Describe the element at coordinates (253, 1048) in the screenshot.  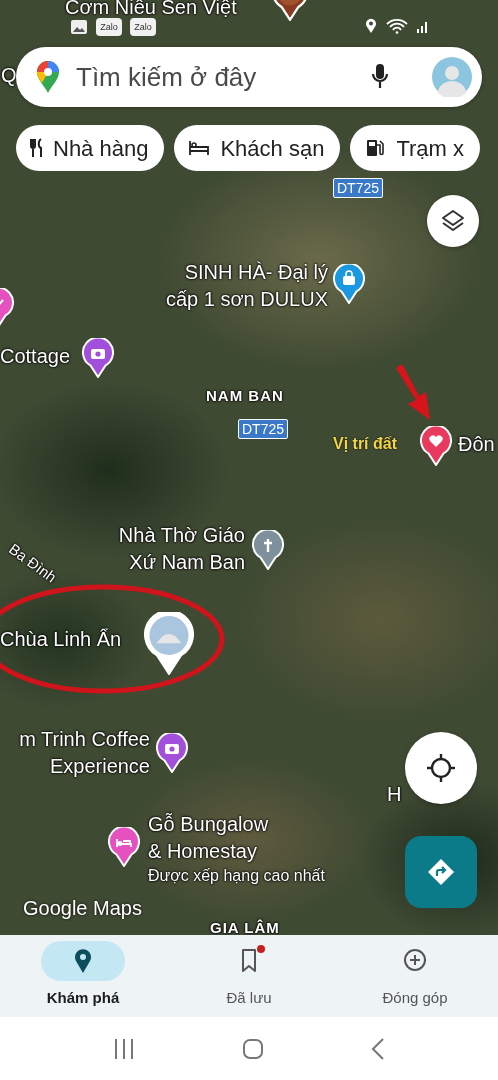
I see `home-icon` at that location.